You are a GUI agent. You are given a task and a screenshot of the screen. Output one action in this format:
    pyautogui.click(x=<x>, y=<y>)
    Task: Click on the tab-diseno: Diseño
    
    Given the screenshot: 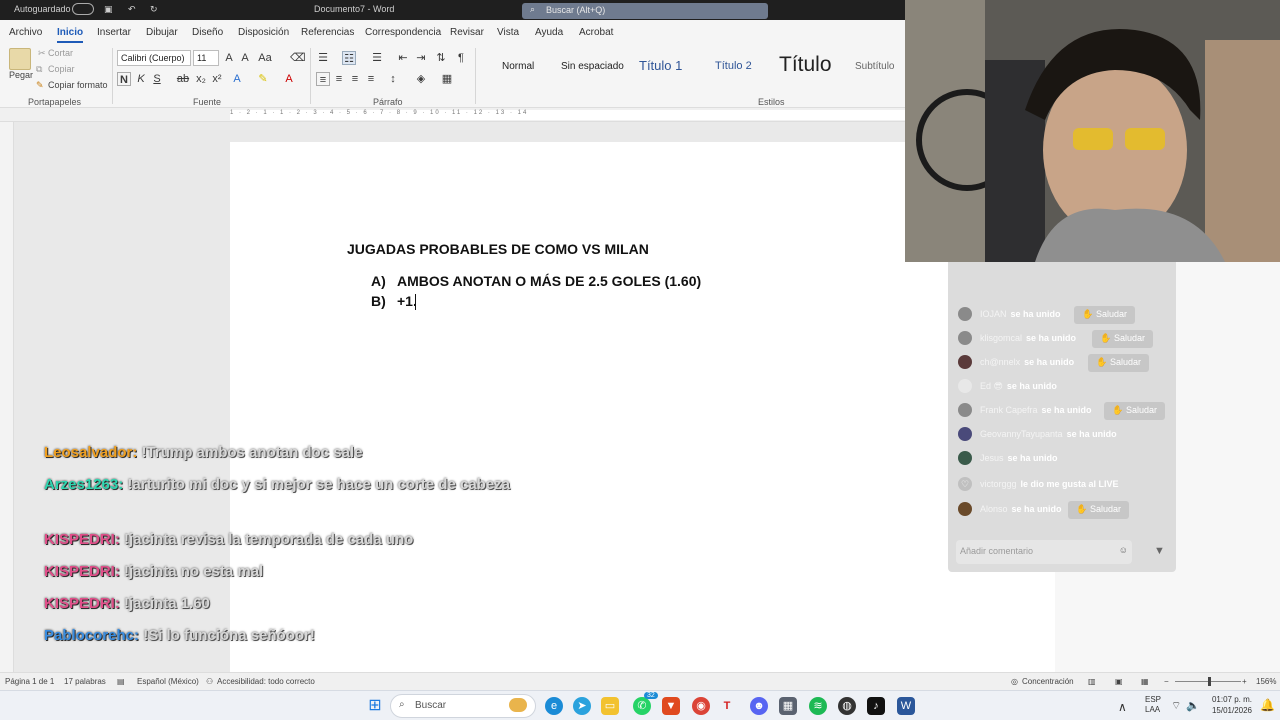 What is the action you would take?
    pyautogui.click(x=207, y=32)
    